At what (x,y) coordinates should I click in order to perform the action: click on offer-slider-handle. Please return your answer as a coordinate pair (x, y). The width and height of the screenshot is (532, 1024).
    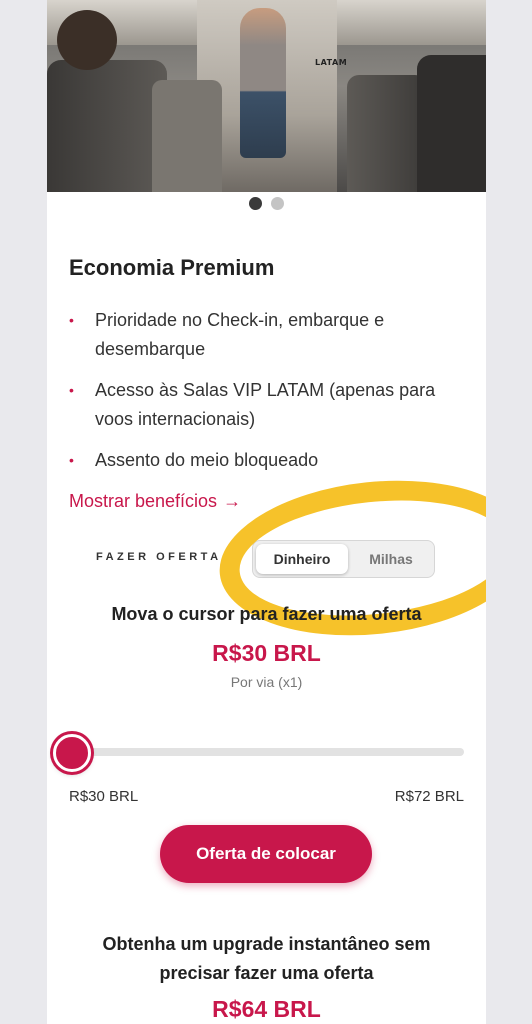
    Looking at the image, I should click on (72, 753).